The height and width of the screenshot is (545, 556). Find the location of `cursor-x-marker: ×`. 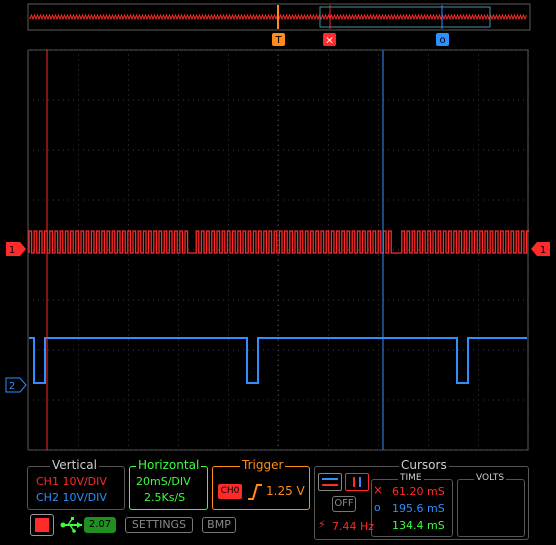

cursor-x-marker: × is located at coordinates (329, 40).